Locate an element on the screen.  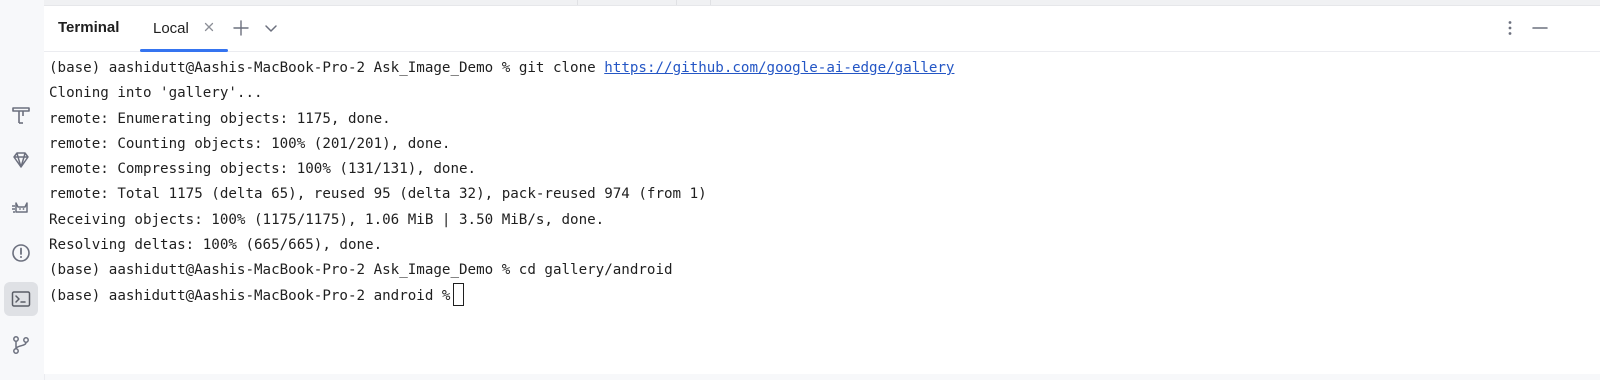
build-tool-button is located at coordinates (21, 115).